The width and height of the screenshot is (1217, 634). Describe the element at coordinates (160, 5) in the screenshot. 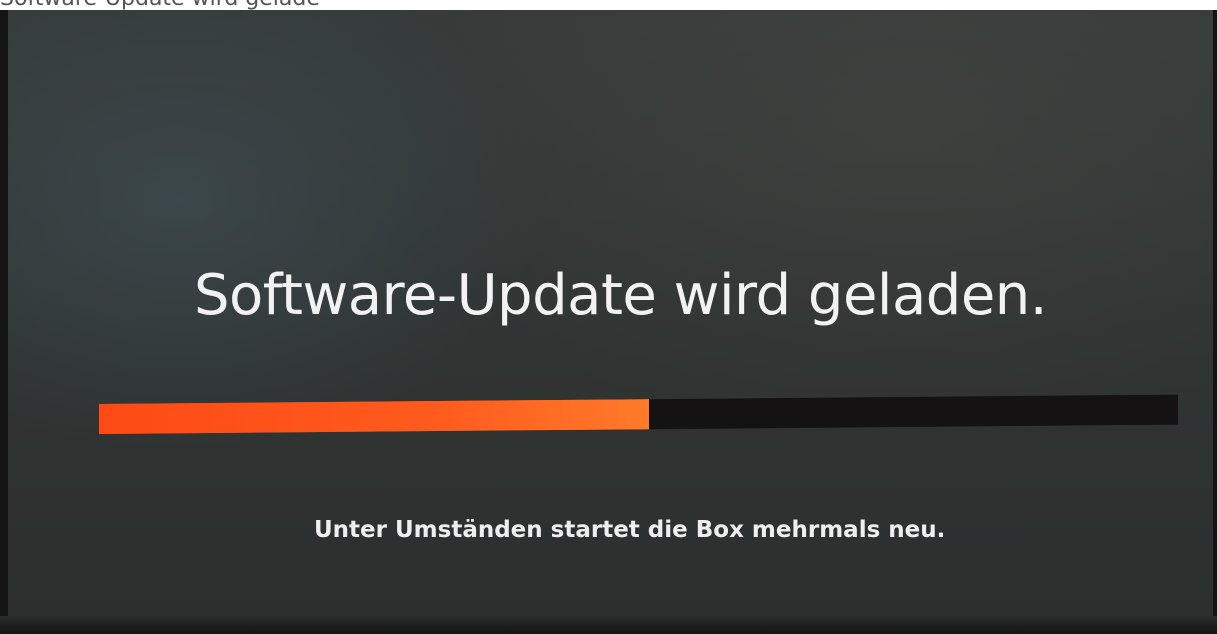

I see `cropped-caption-text: Software-Update wird geladen` at that location.